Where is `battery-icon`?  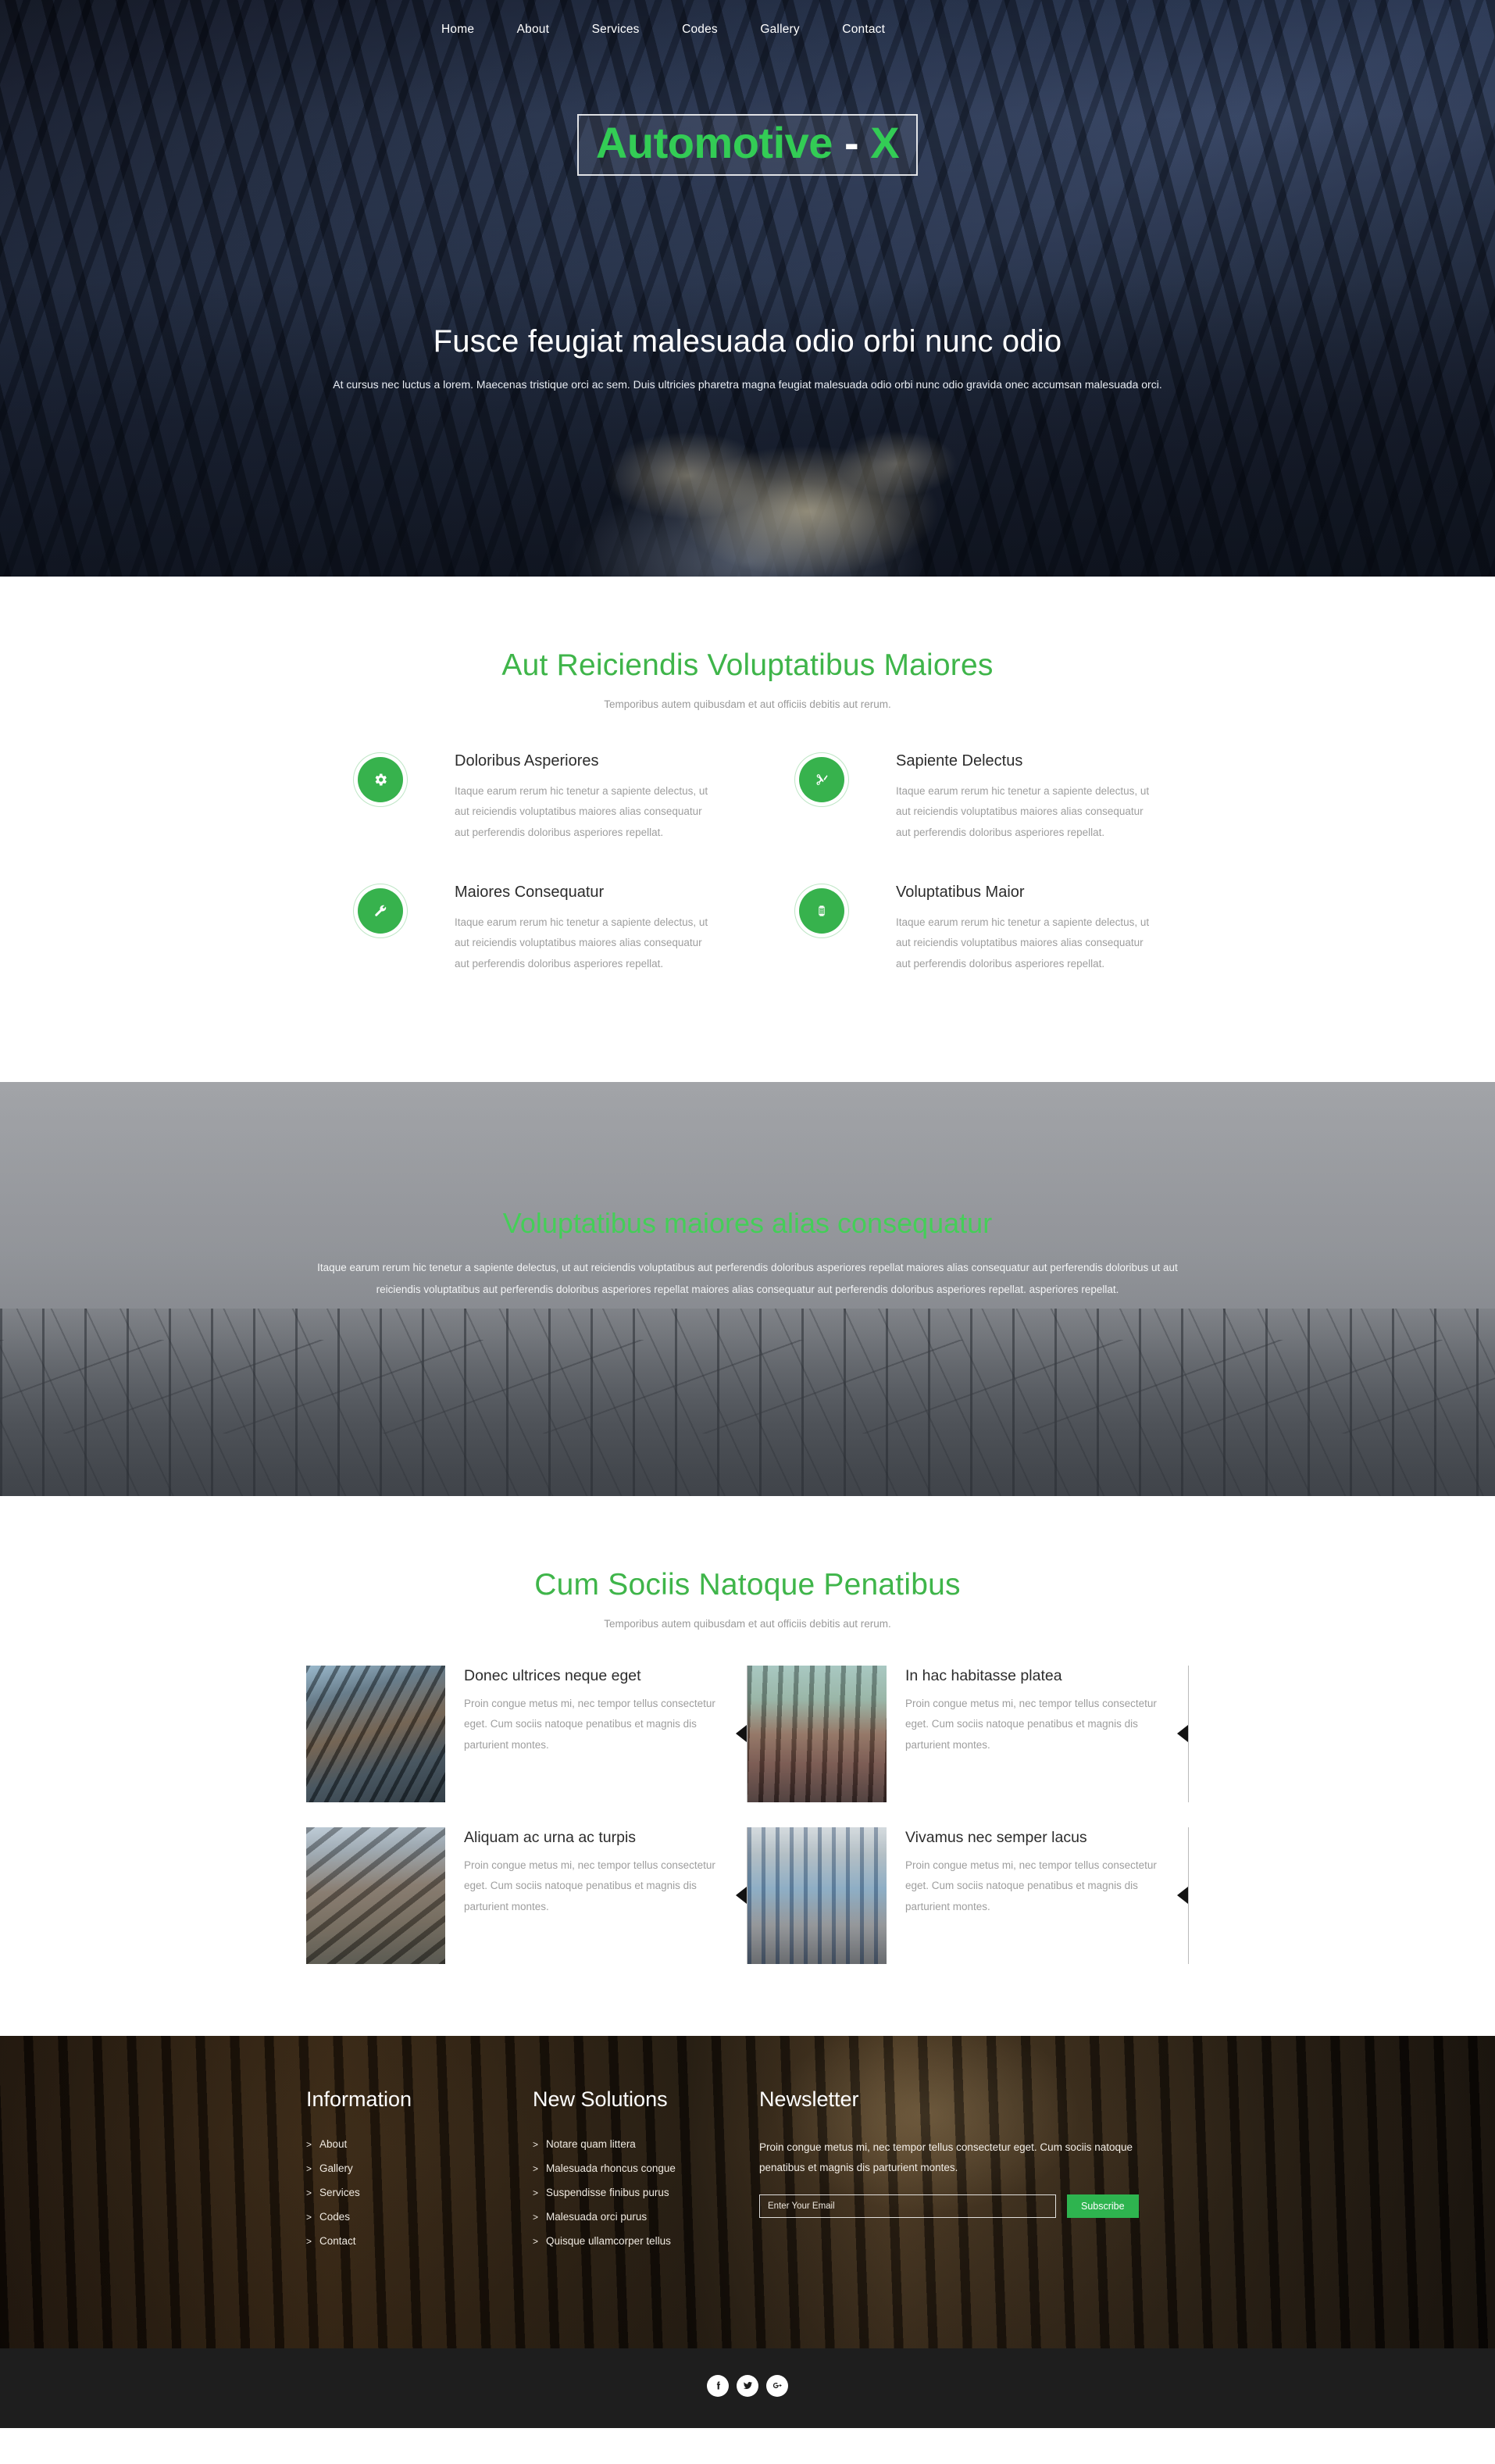 battery-icon is located at coordinates (821, 910).